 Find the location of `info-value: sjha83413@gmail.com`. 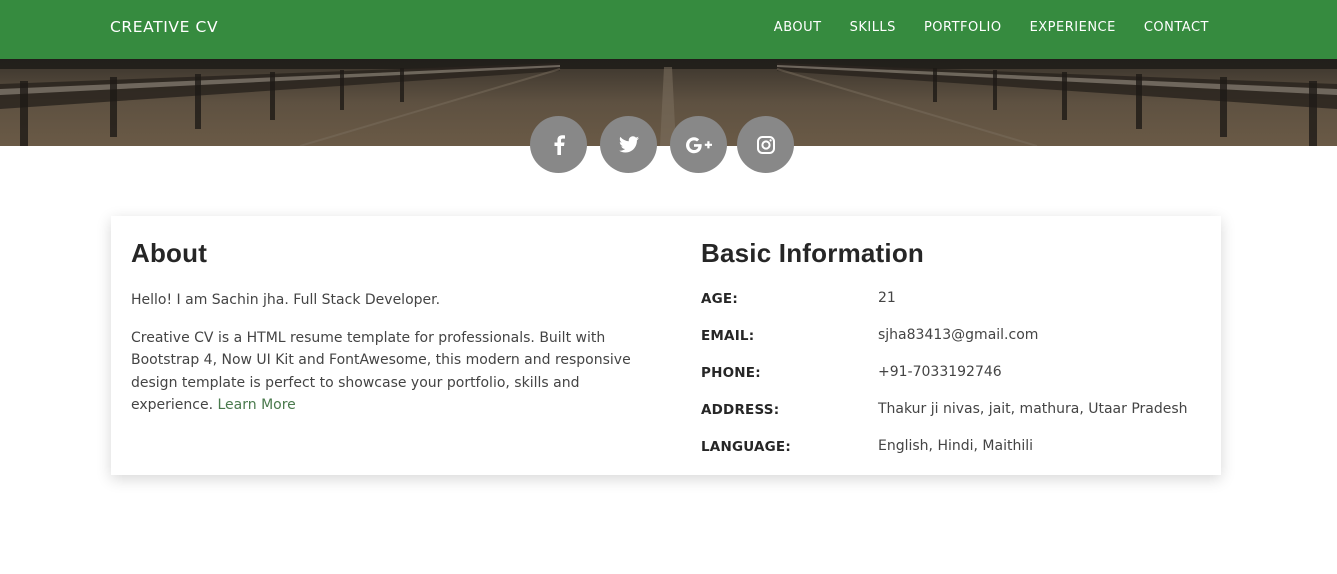

info-value: sjha83413@gmail.com is located at coordinates (958, 335).